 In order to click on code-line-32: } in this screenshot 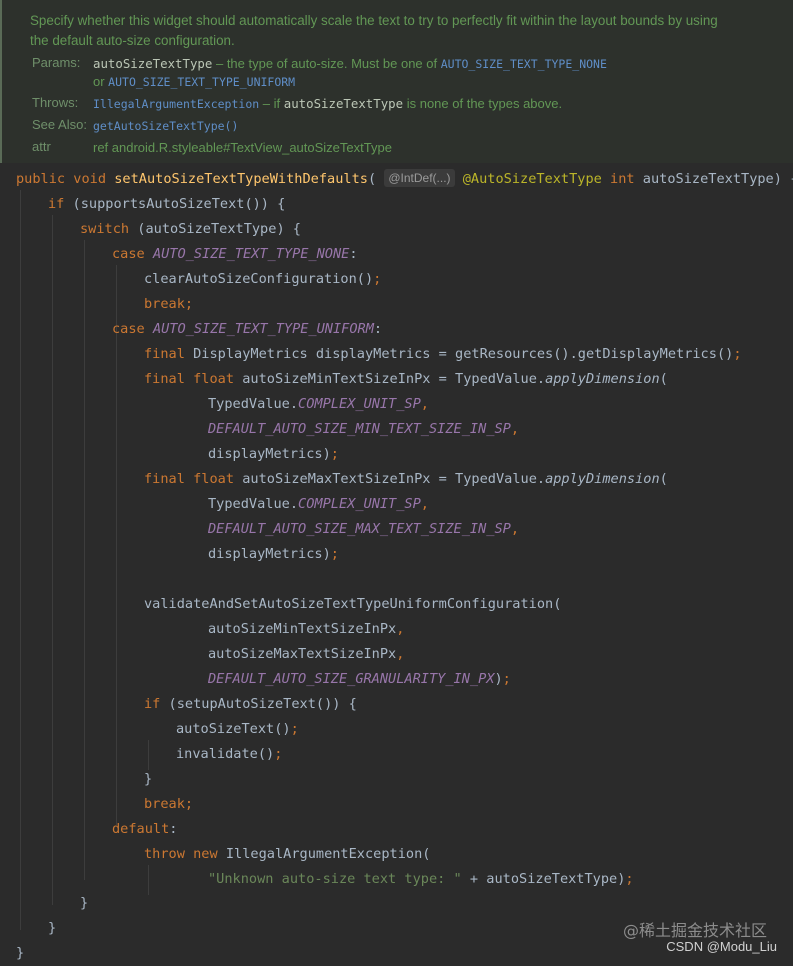, I will do `click(20, 953)`.